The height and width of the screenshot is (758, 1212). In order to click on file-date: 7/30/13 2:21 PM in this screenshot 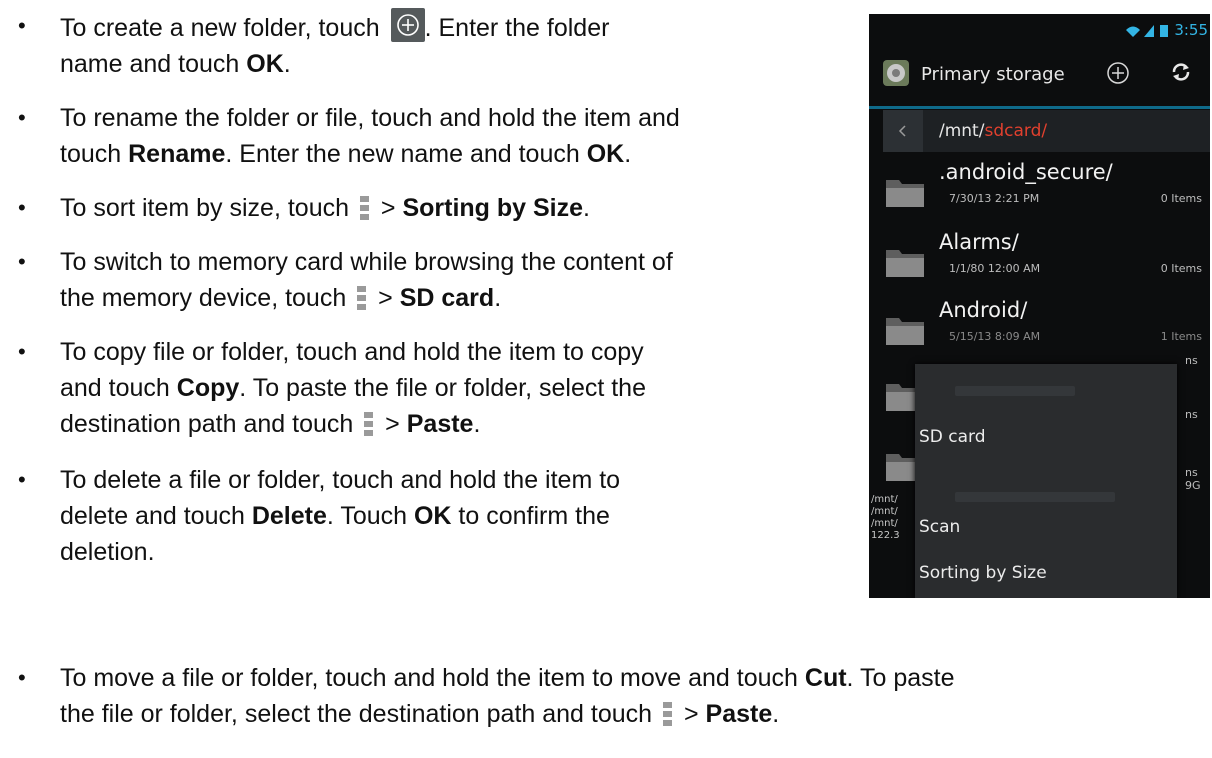, I will do `click(994, 198)`.